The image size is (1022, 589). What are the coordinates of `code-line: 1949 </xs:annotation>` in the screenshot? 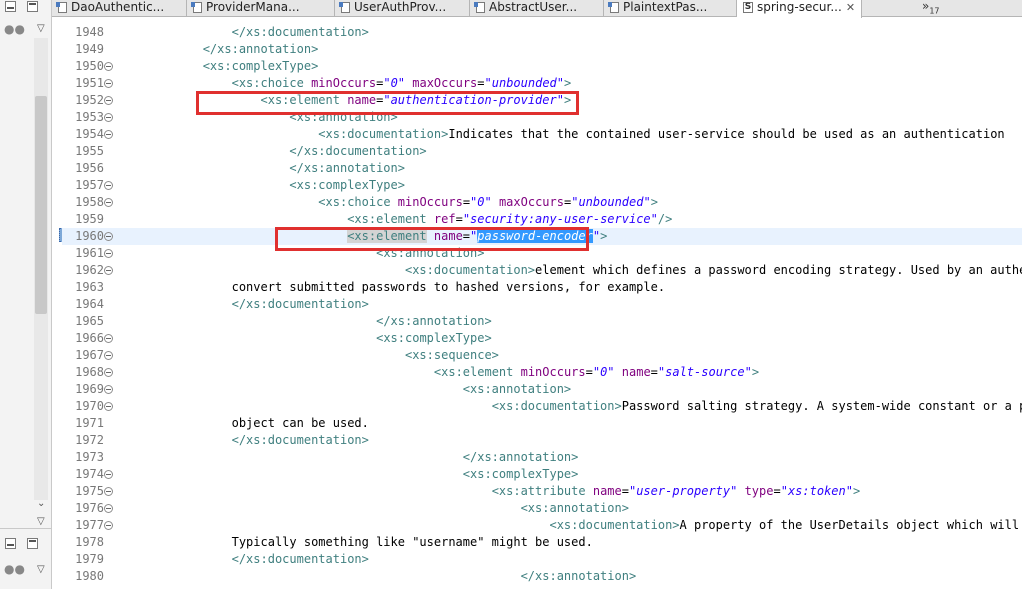 It's located at (542, 49).